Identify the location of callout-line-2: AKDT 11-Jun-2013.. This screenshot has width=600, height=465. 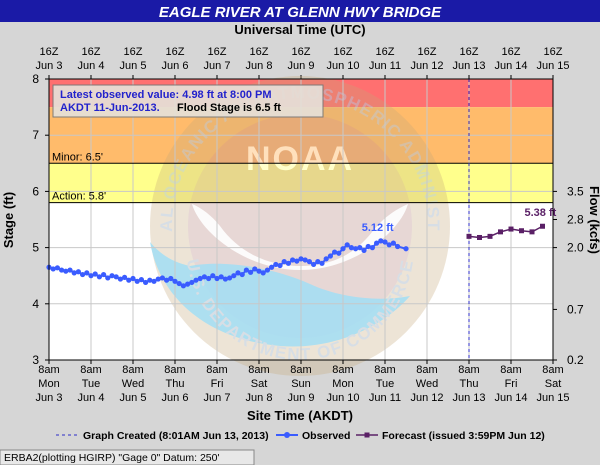
(110, 108).